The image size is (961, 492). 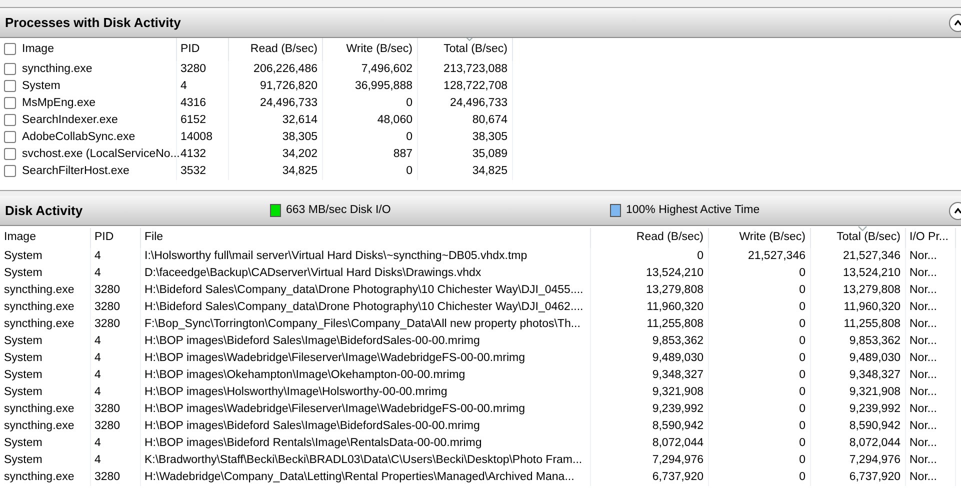 What do you see at coordinates (874, 358) in the screenshot?
I see `table-cell: 9,489,030` at bounding box center [874, 358].